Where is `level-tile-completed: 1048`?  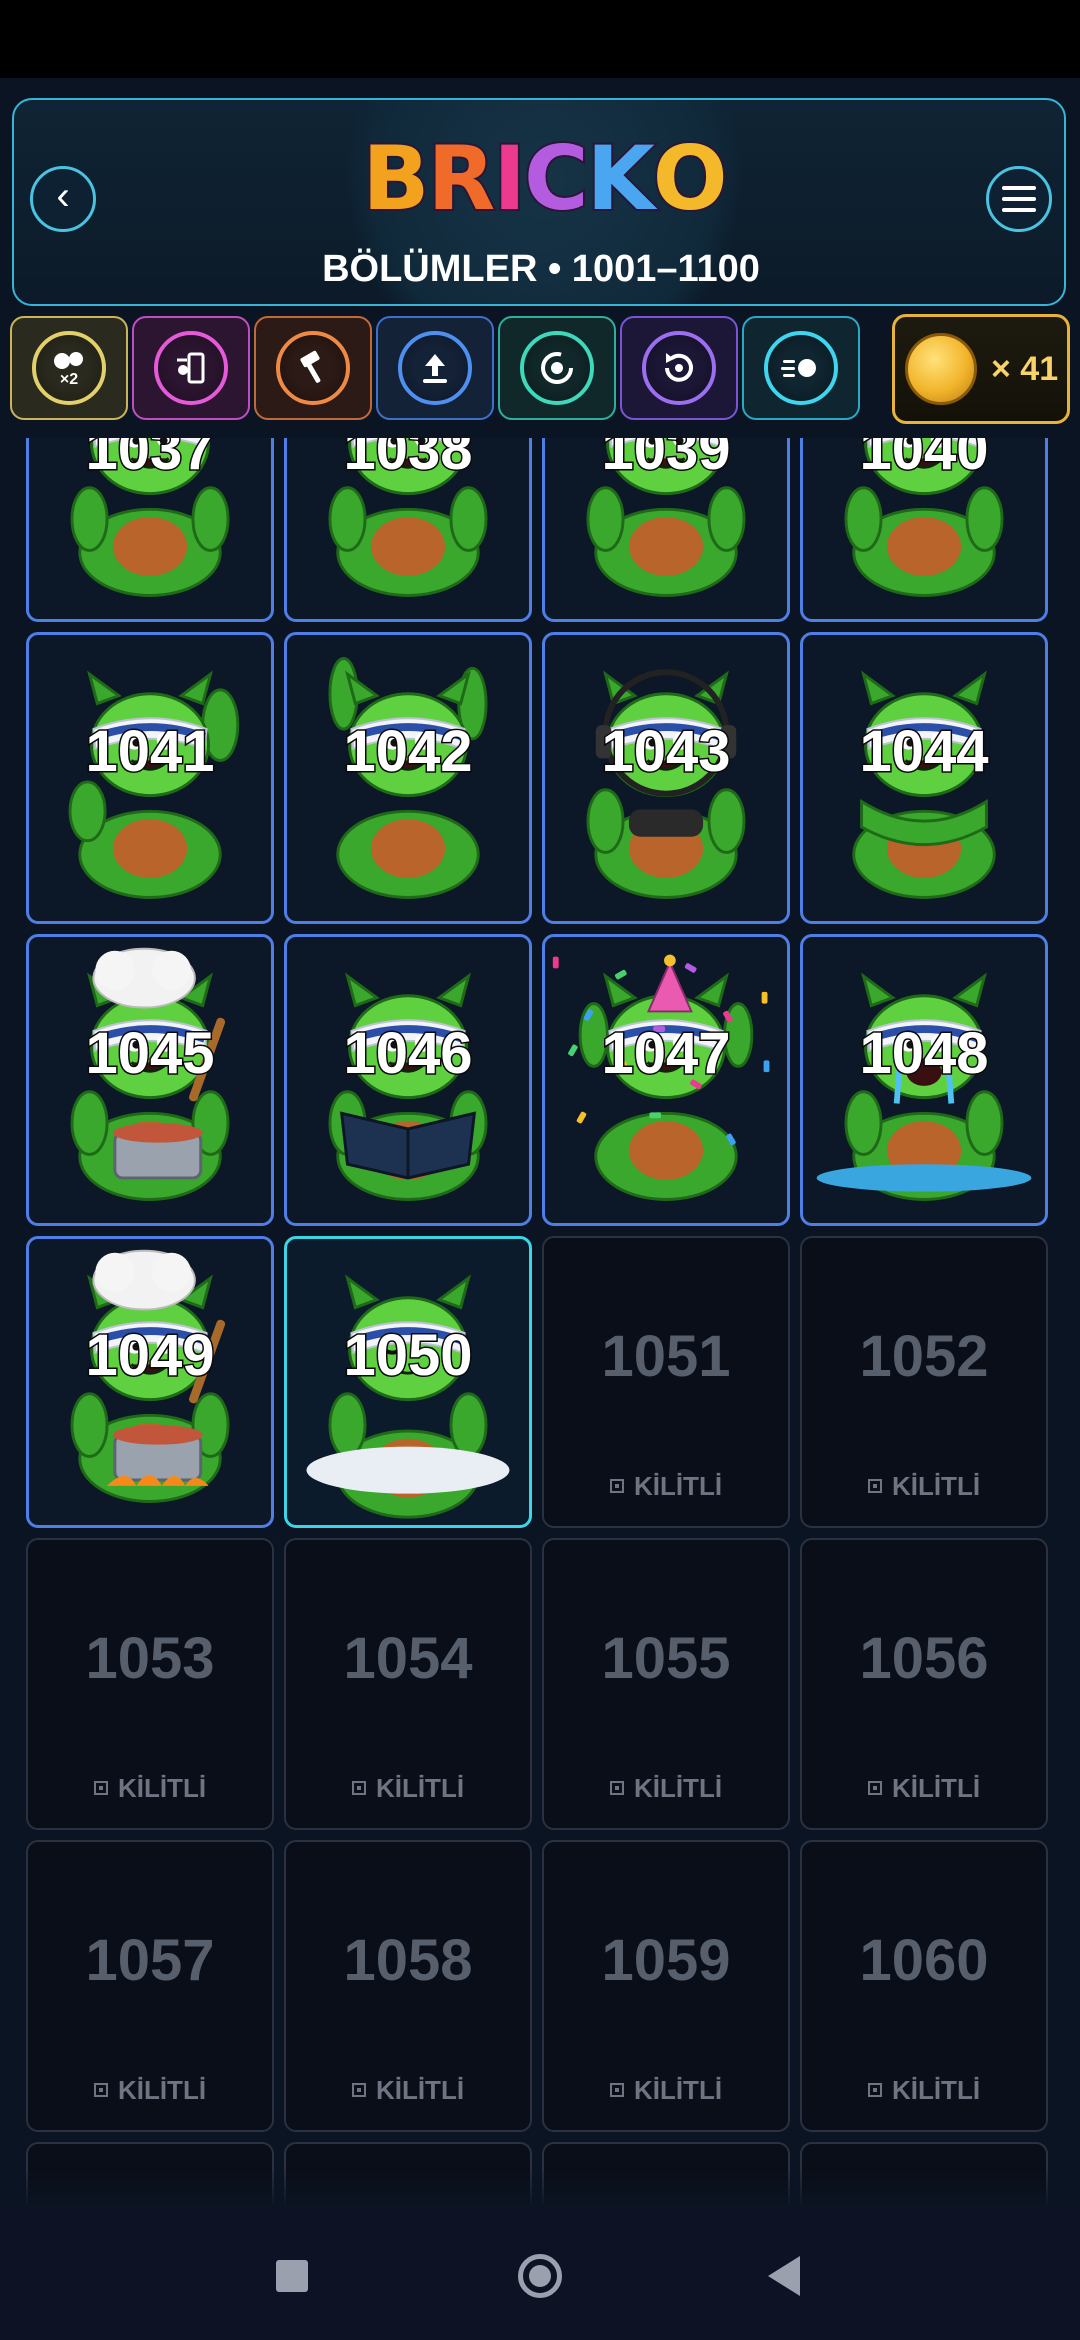
level-tile-completed: 1048 is located at coordinates (924, 1080).